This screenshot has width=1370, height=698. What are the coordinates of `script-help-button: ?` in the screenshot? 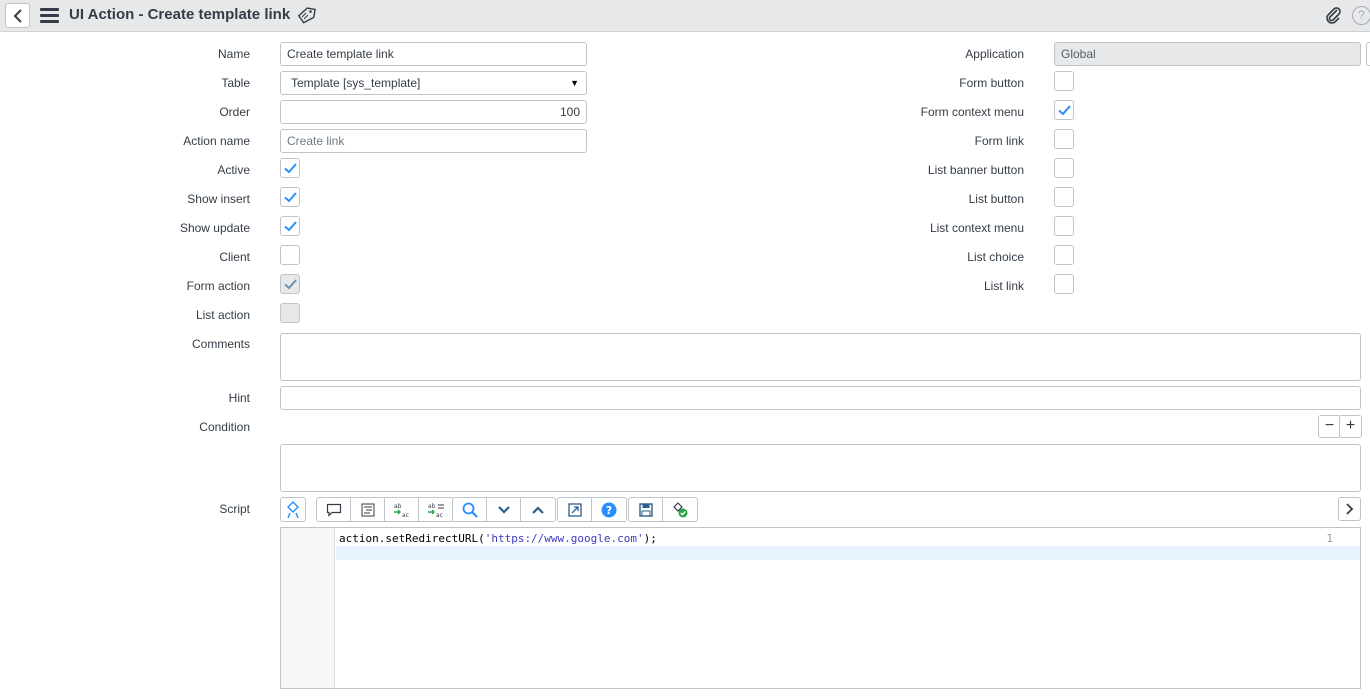 It's located at (609, 509).